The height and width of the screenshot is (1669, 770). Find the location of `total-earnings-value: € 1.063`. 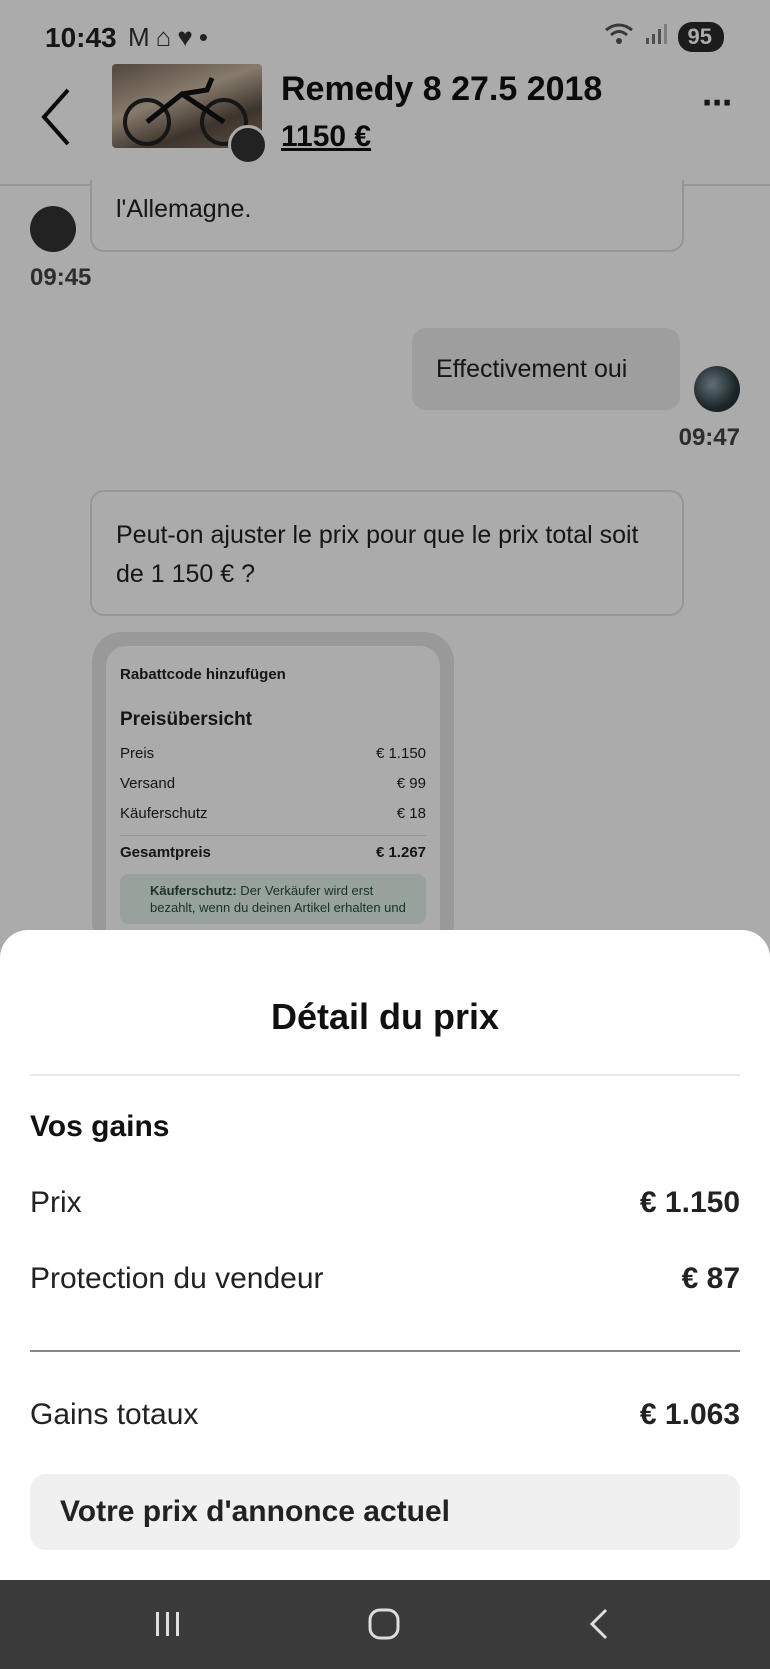

total-earnings-value: € 1.063 is located at coordinates (689, 1414).